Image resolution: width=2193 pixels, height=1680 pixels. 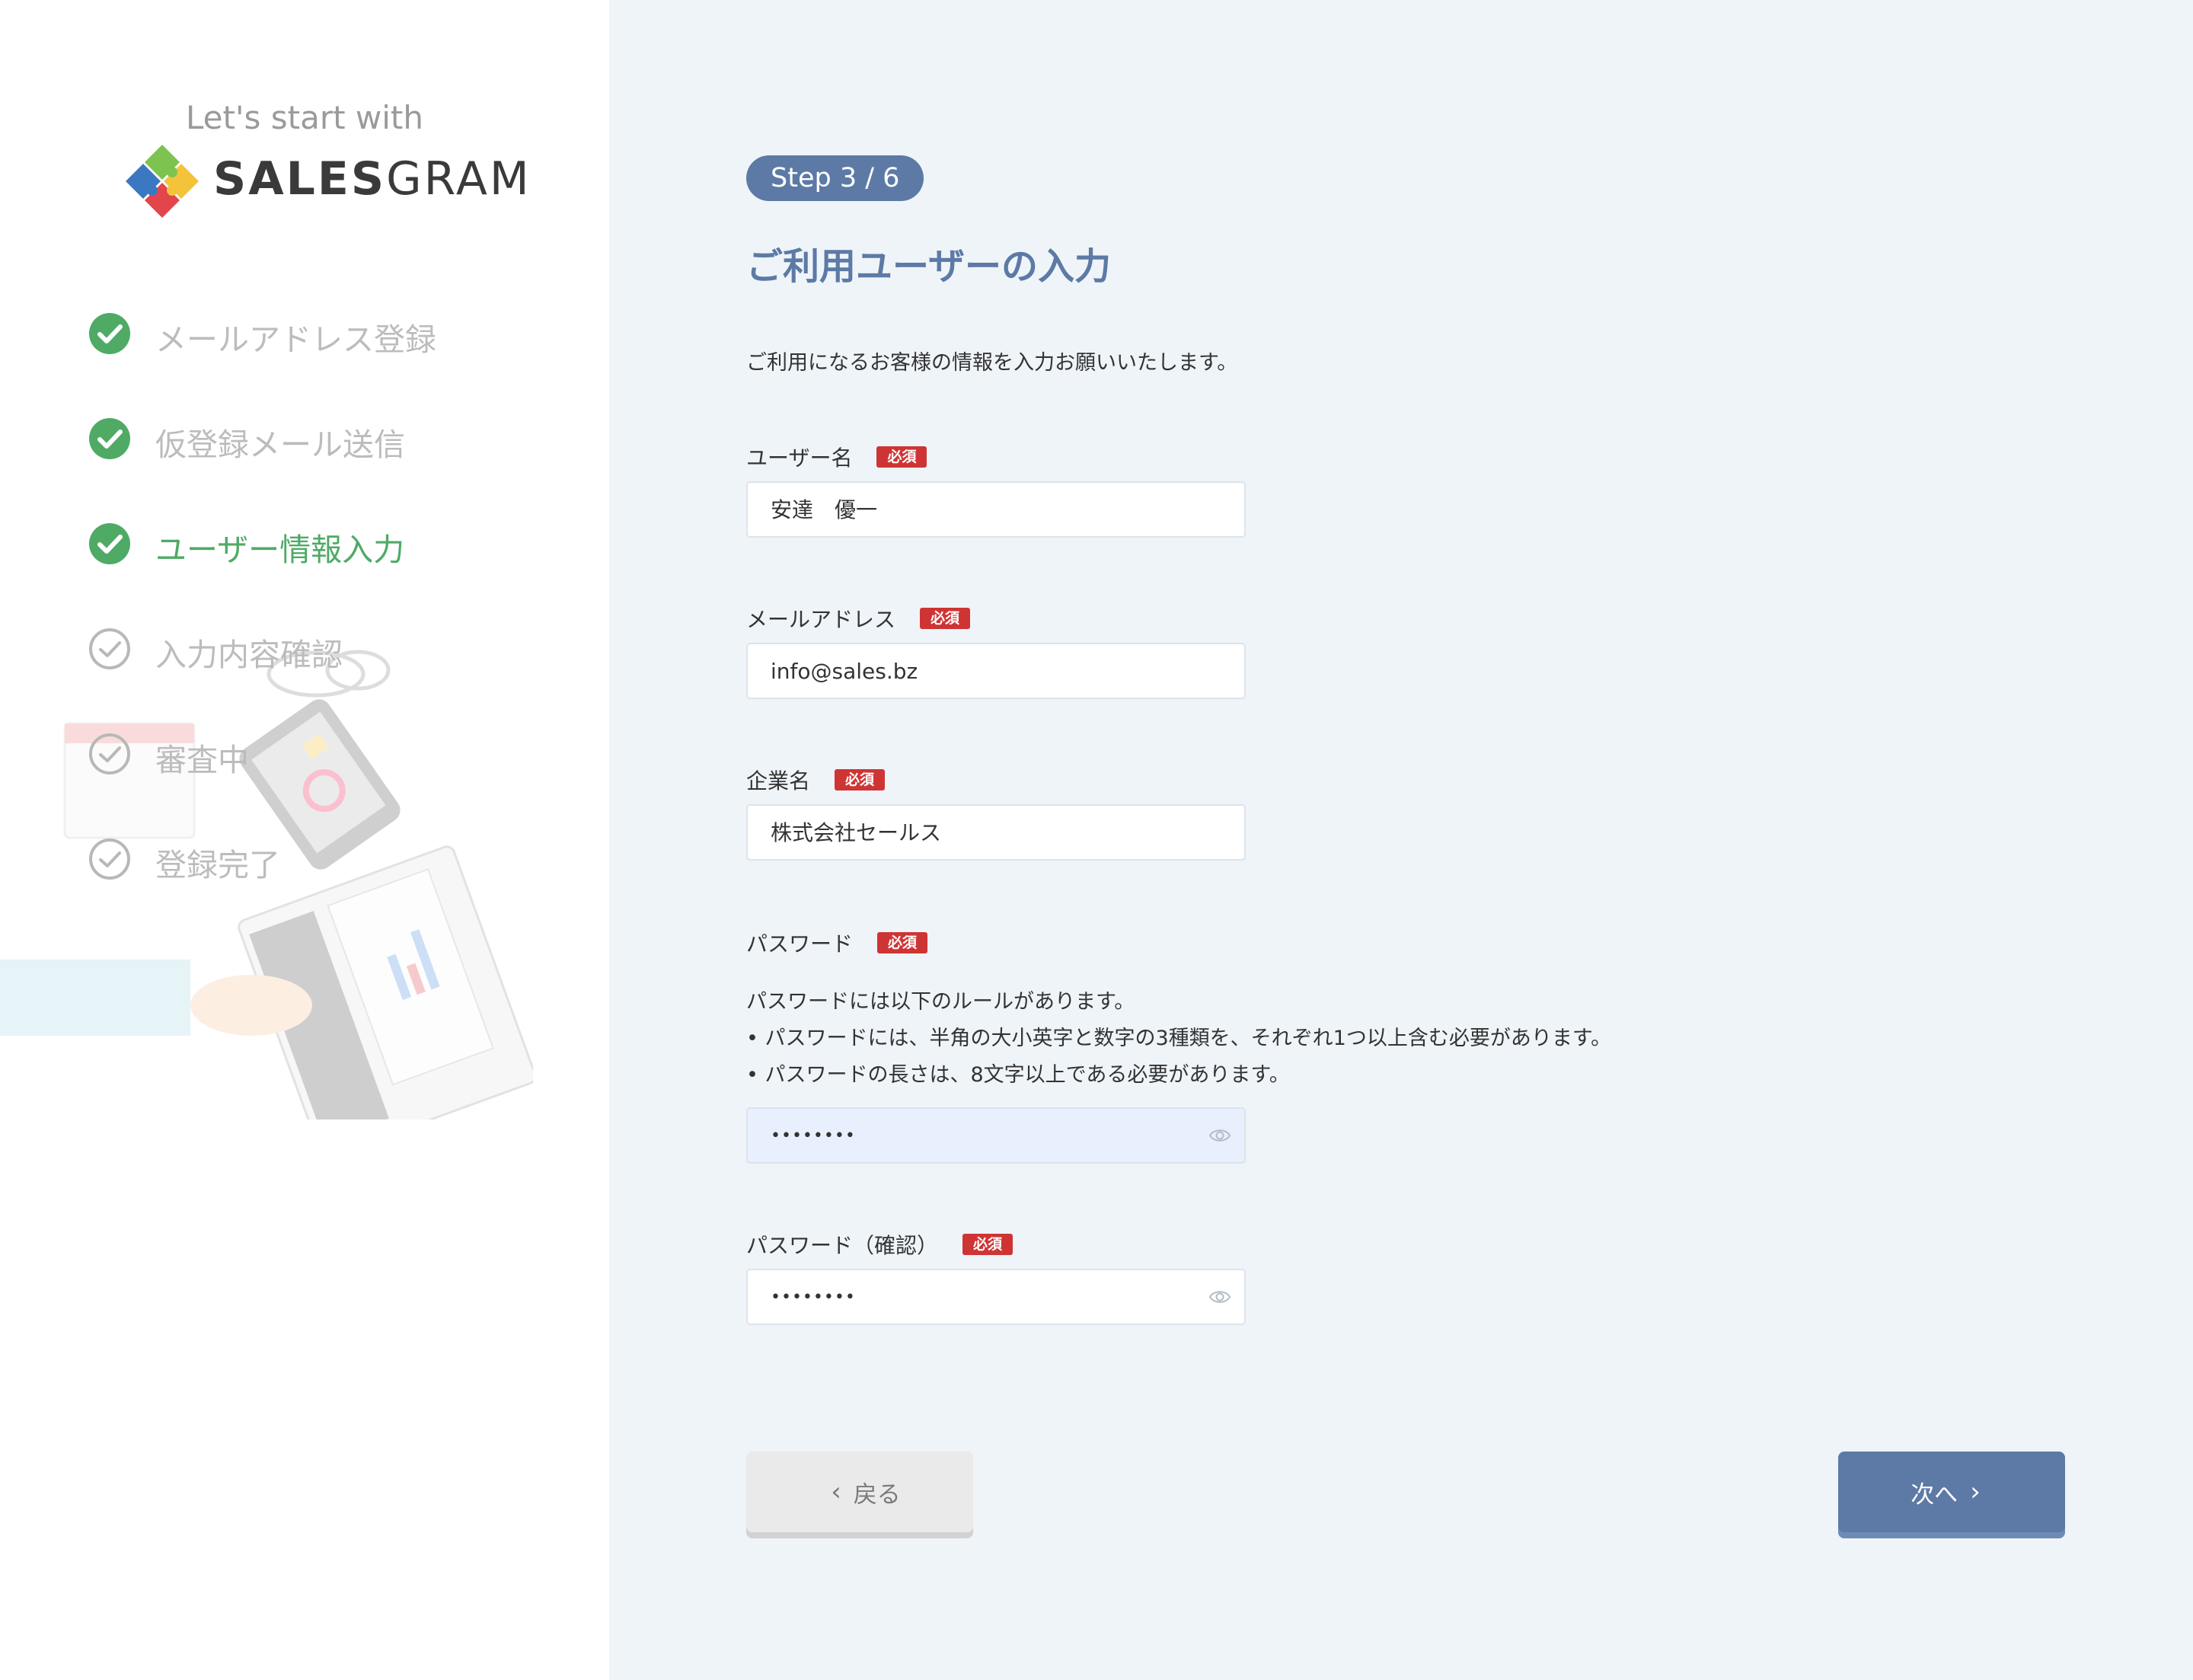 I want to click on step-label: 審査中, so click(x=202, y=760).